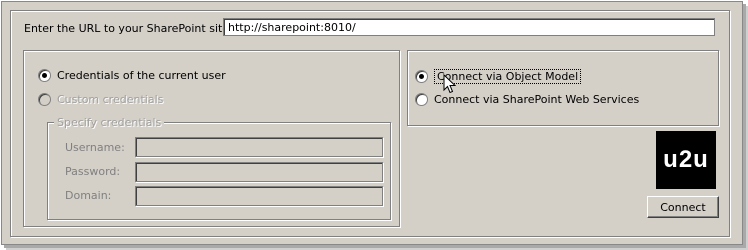  Describe the element at coordinates (686, 160) in the screenshot. I see `u2u-logo: u2u` at that location.